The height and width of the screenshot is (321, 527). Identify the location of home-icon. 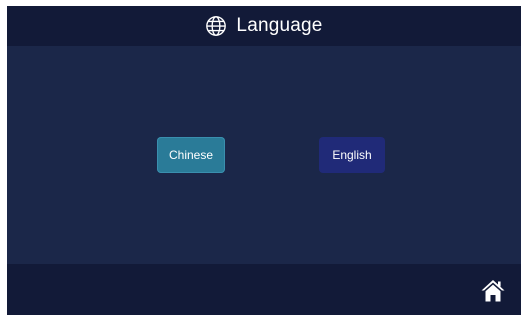
(493, 291).